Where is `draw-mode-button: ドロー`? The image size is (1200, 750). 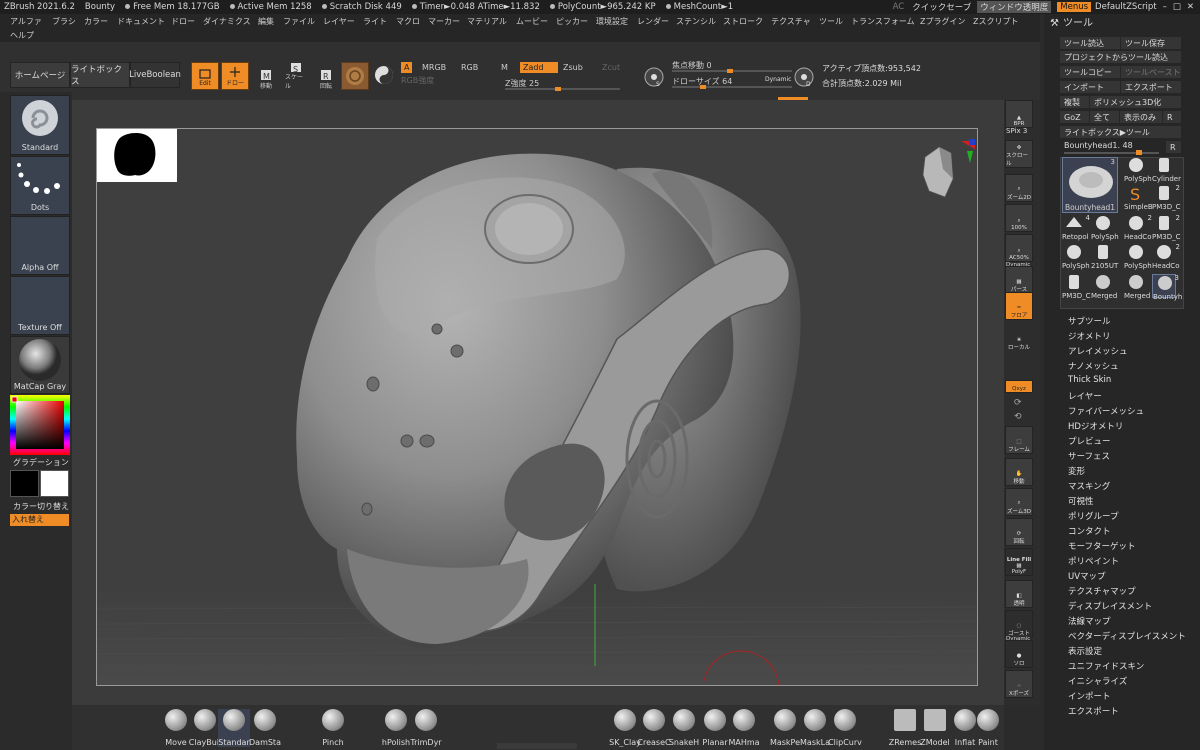
draw-mode-button: ドロー is located at coordinates (235, 76).